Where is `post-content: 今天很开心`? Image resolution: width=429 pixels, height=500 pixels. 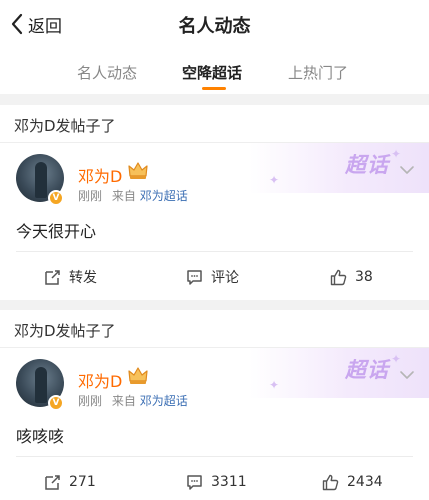
post-content: 今天很开心 is located at coordinates (56, 231).